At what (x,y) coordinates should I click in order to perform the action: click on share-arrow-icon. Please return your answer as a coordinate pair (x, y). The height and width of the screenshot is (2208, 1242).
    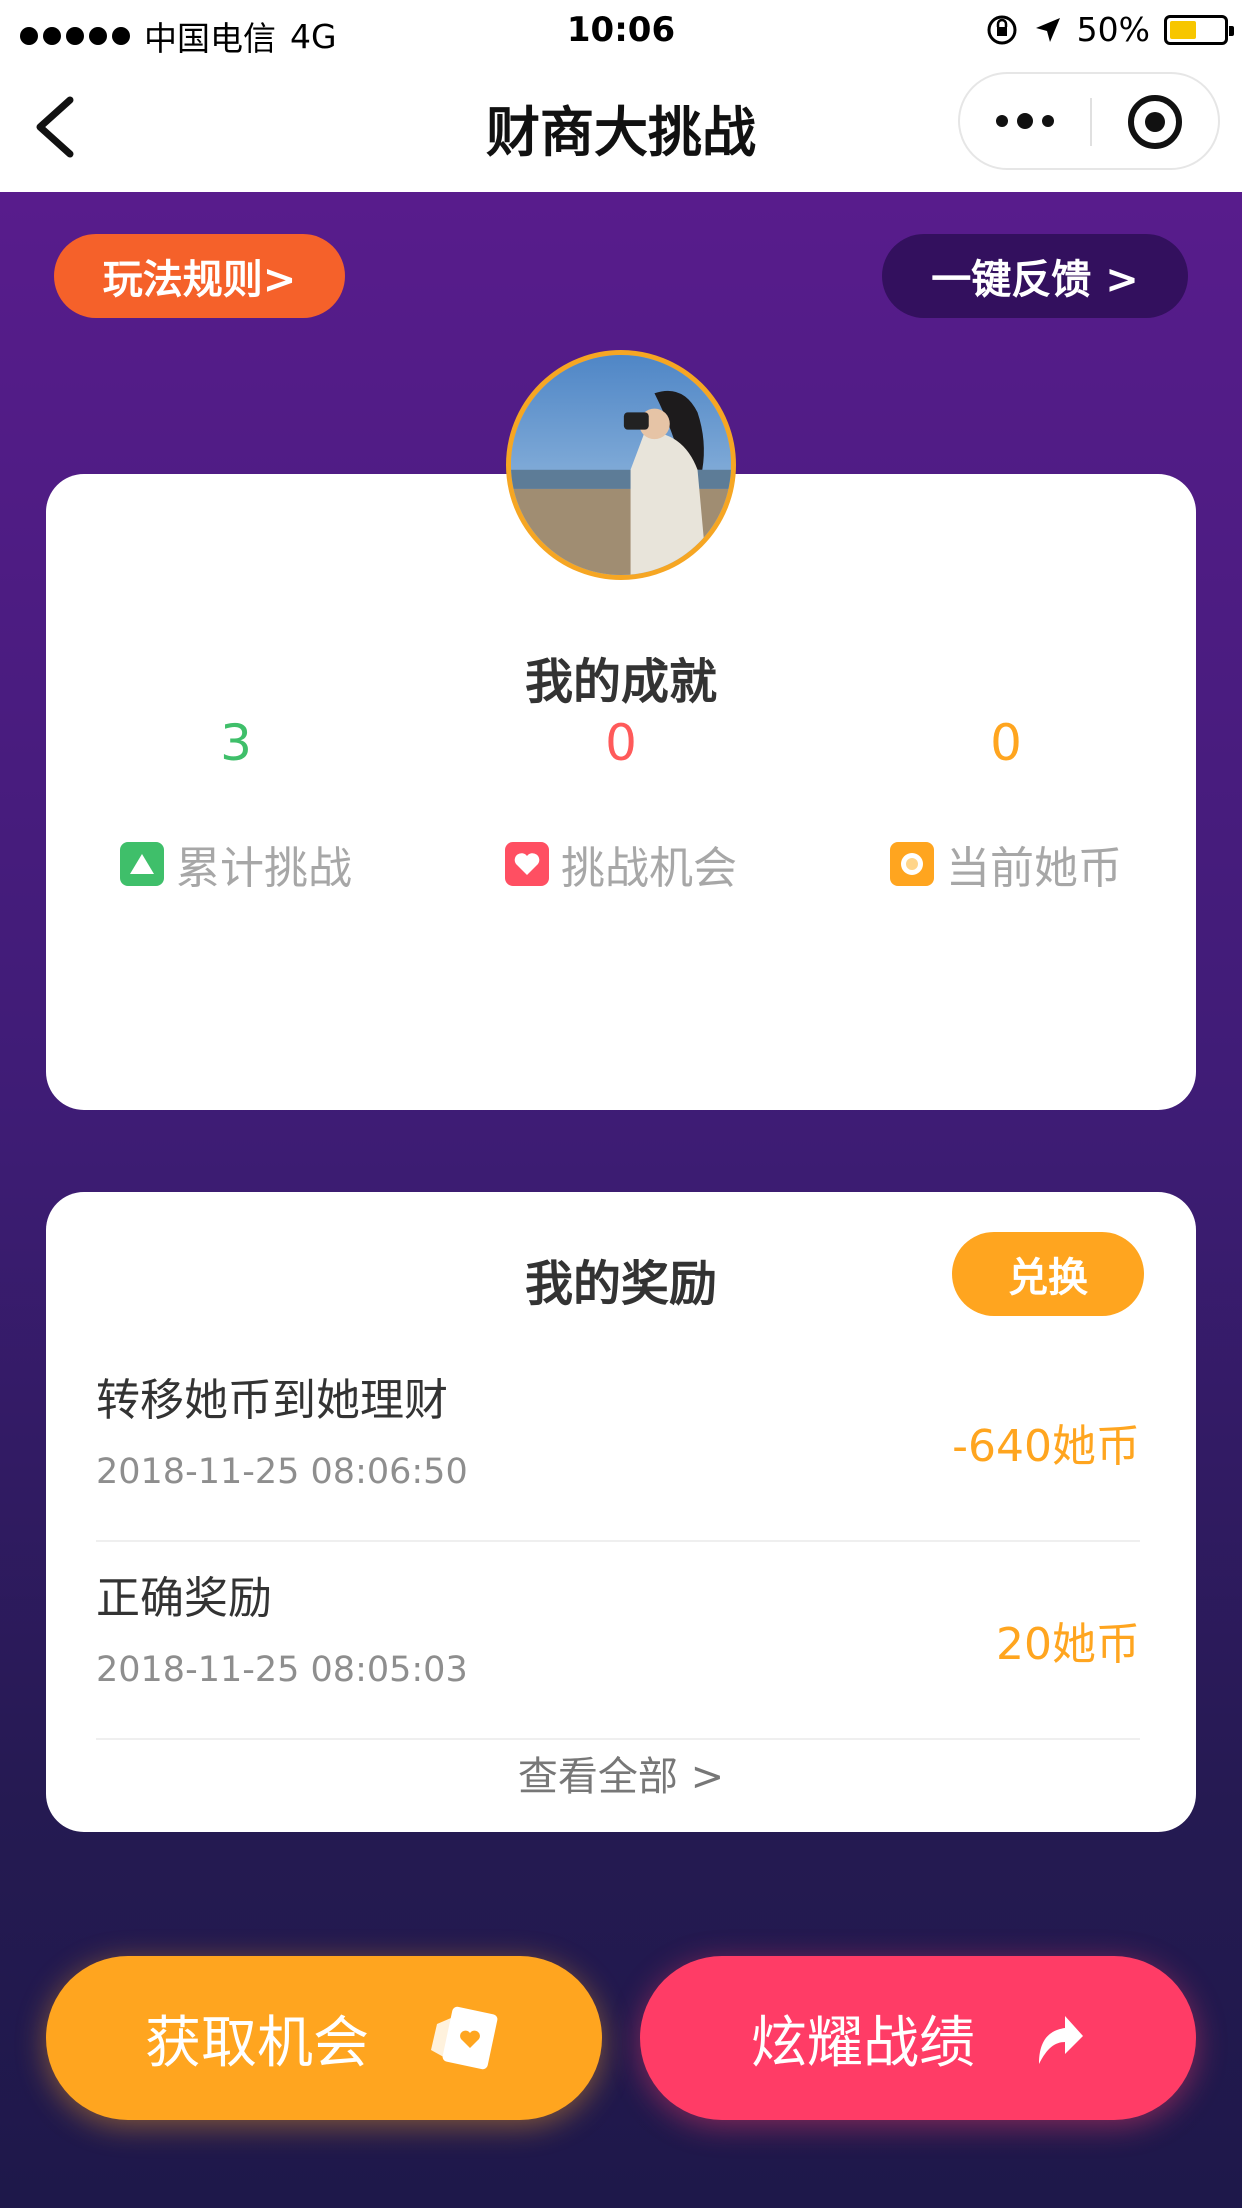
    Looking at the image, I should click on (1061, 2040).